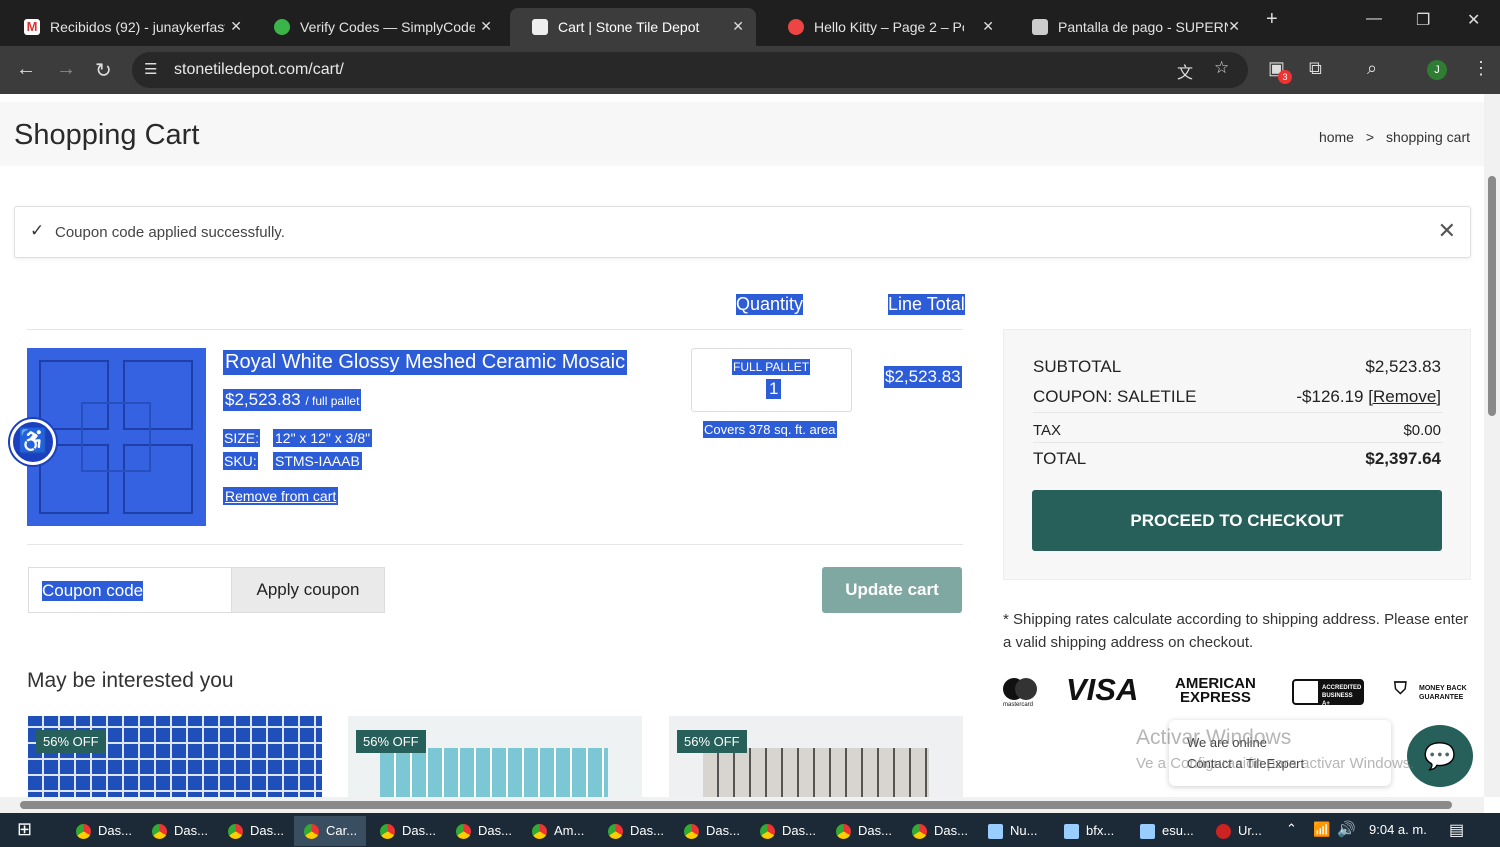 The height and width of the screenshot is (847, 1500). I want to click on url-text: stonetiledepot.com/cart/, so click(259, 69).